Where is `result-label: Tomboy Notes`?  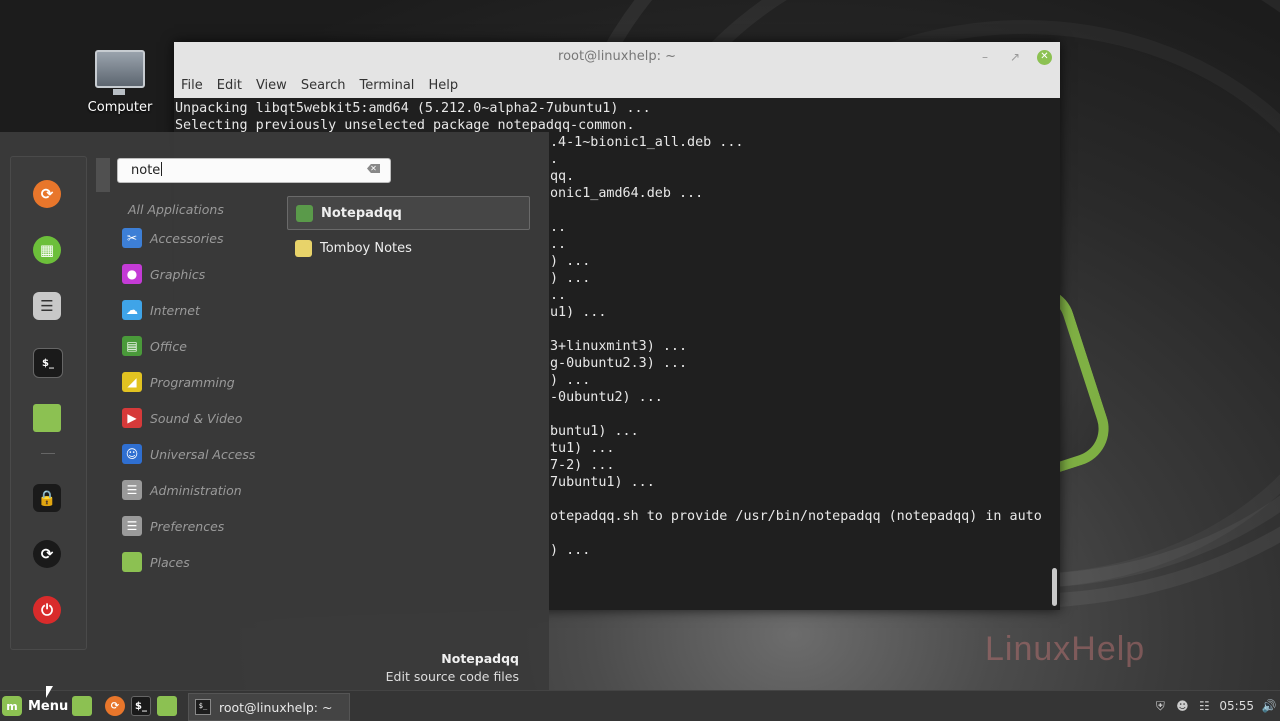
result-label: Tomboy Notes is located at coordinates (366, 248).